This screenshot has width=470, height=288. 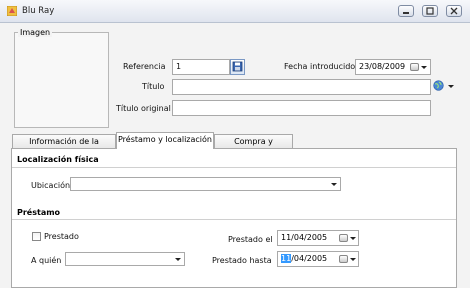 What do you see at coordinates (353, 259) in the screenshot?
I see `prestado-hasta-dropdown-arrow-icon` at bounding box center [353, 259].